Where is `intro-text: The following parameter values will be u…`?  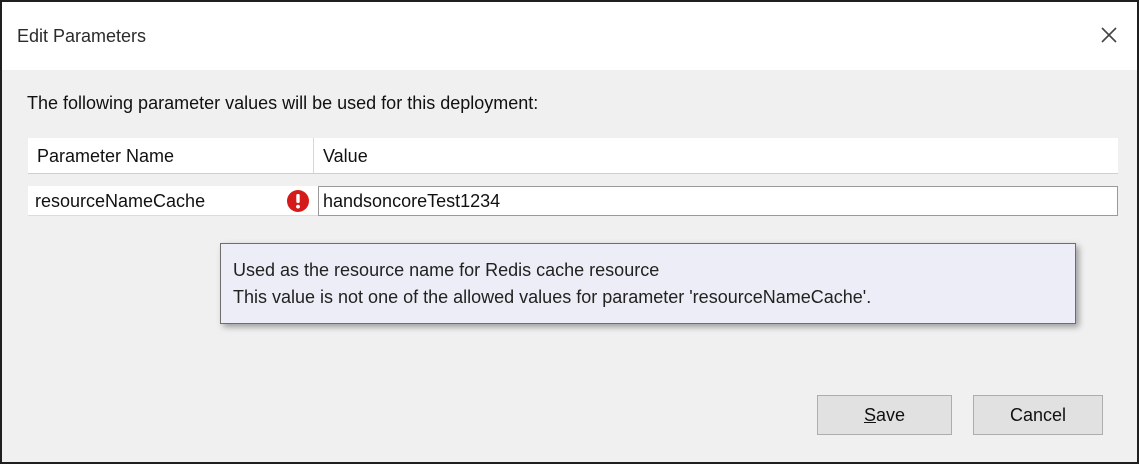
intro-text: The following parameter values will be u… is located at coordinates (283, 103).